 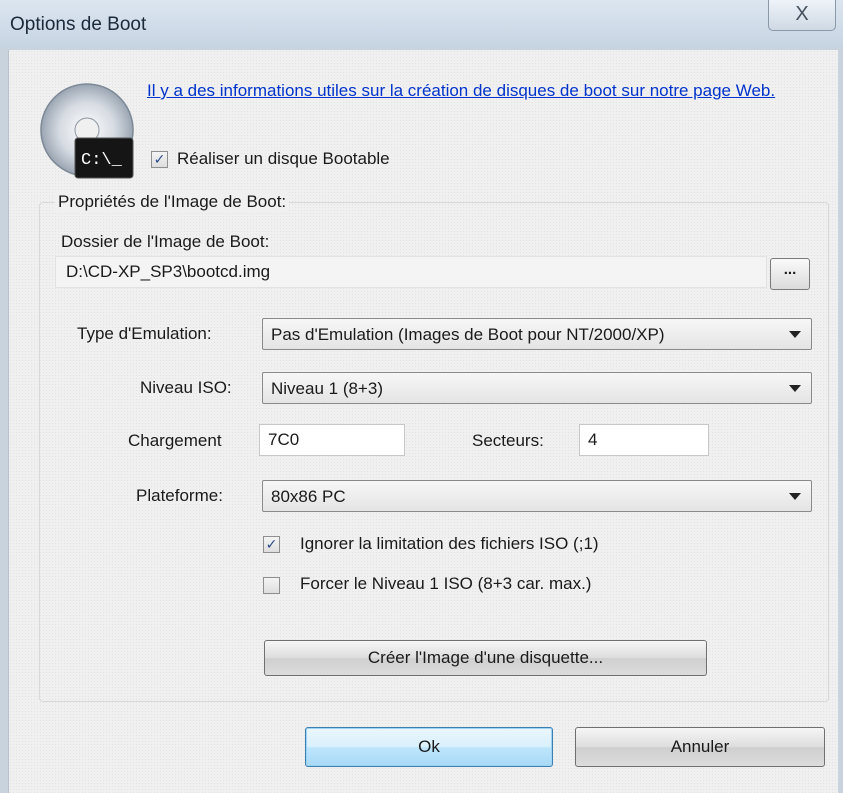 I want to click on force-iso-level-label: Forcer le Niveau 1 ISO (8+3 car. max.), so click(x=446, y=583).